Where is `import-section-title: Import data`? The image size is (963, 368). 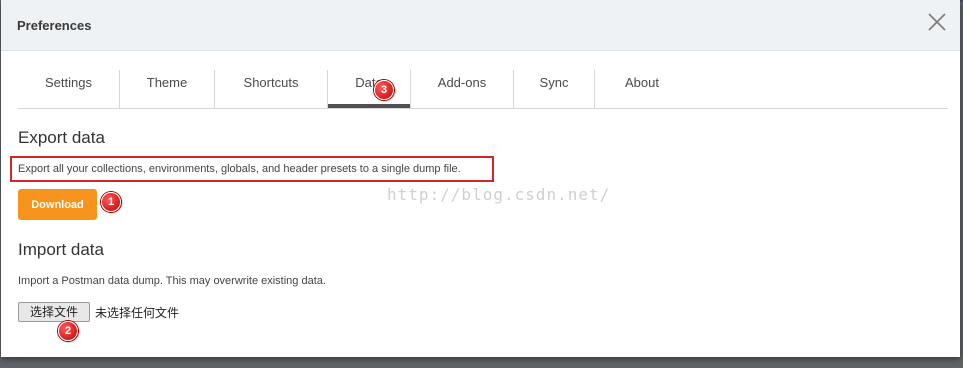
import-section-title: Import data is located at coordinates (61, 249).